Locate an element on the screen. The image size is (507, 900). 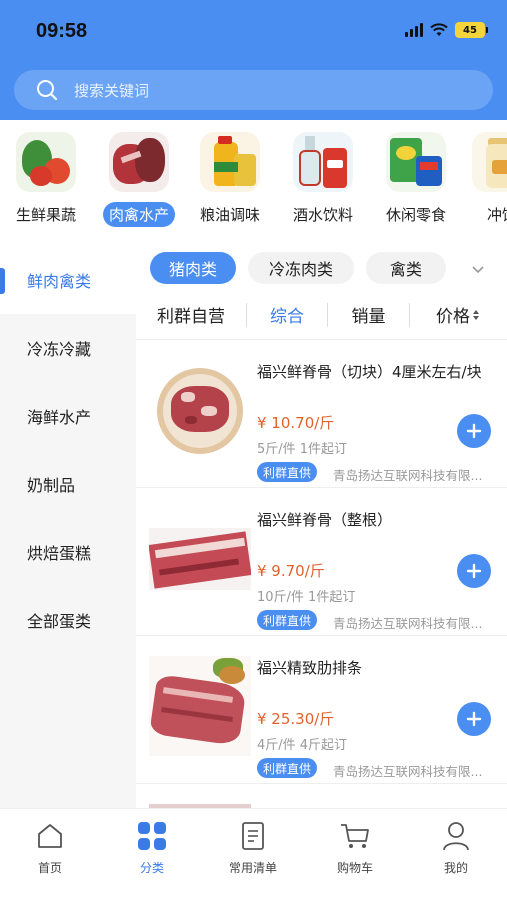
user-icon is located at coordinates (456, 836).